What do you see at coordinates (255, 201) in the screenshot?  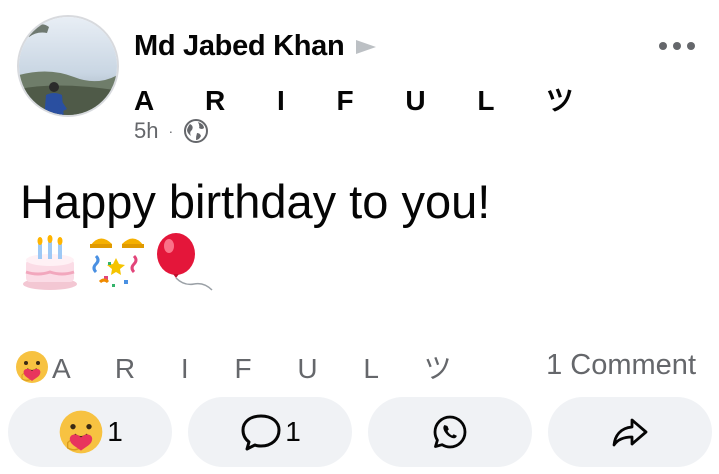 I see `post-text: Happy birthday to you!` at bounding box center [255, 201].